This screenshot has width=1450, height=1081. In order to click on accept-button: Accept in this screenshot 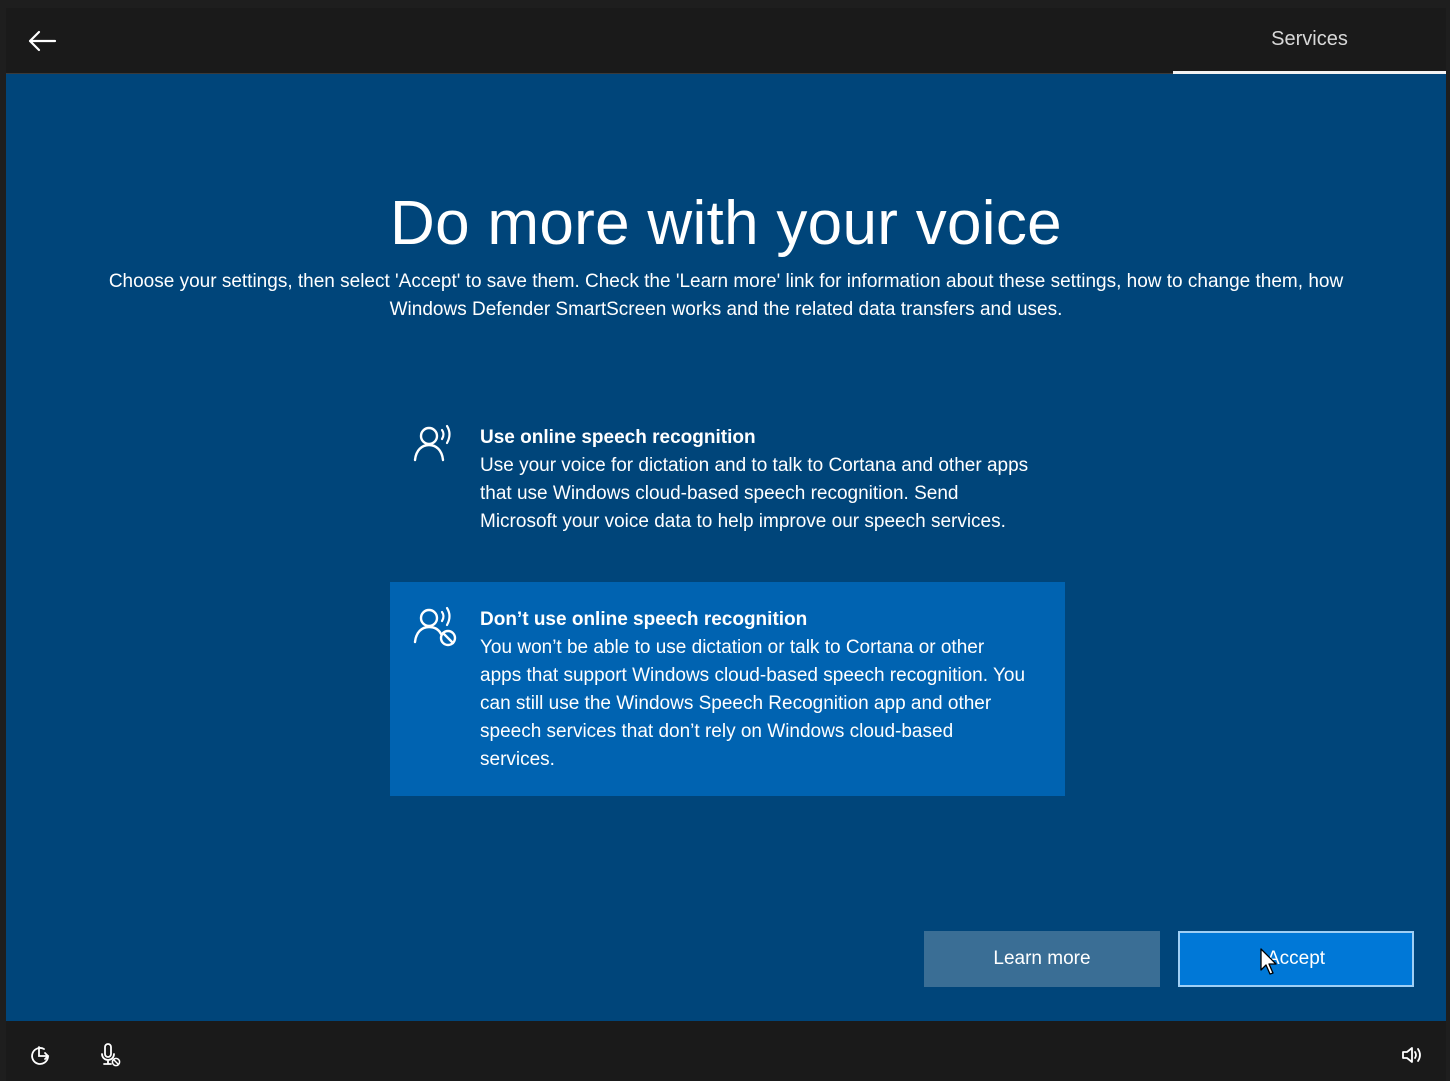, I will do `click(1296, 959)`.